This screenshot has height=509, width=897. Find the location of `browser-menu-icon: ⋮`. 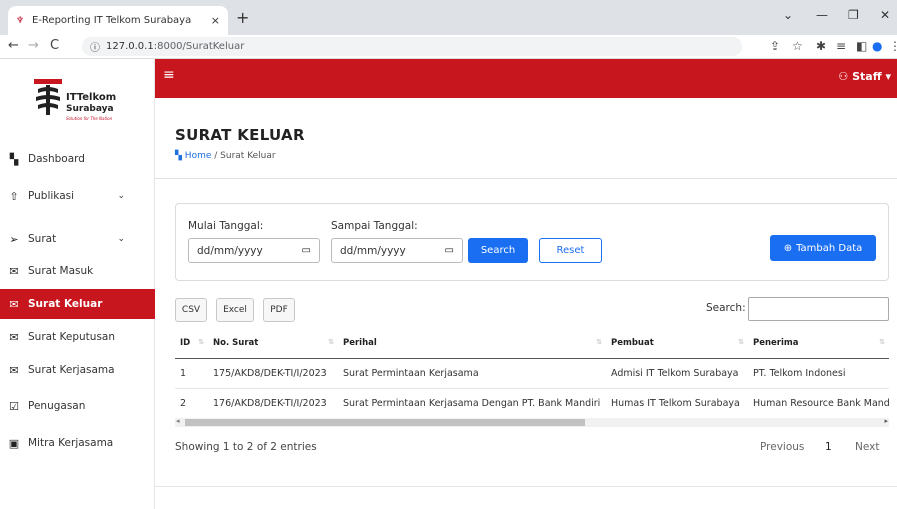

browser-menu-icon: ⋮ is located at coordinates (893, 46).